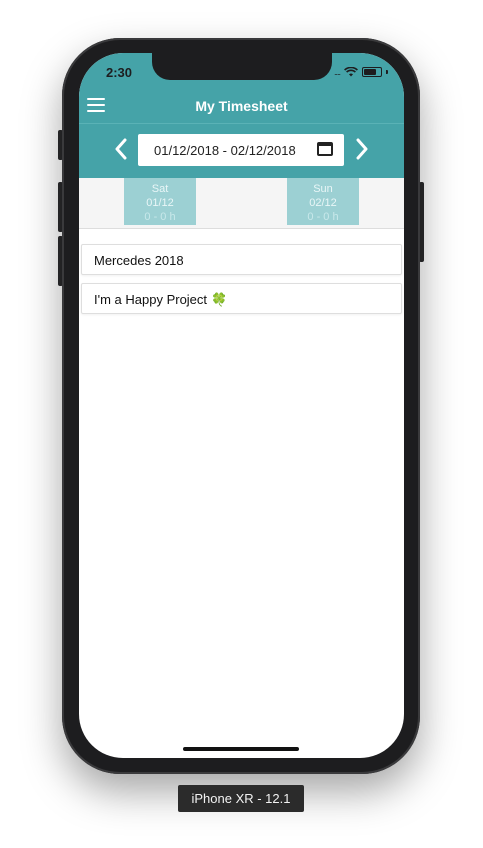 This screenshot has height=848, width=483. I want to click on day-cell-sat: Sat 01/12 0 - 0 h, so click(160, 201).